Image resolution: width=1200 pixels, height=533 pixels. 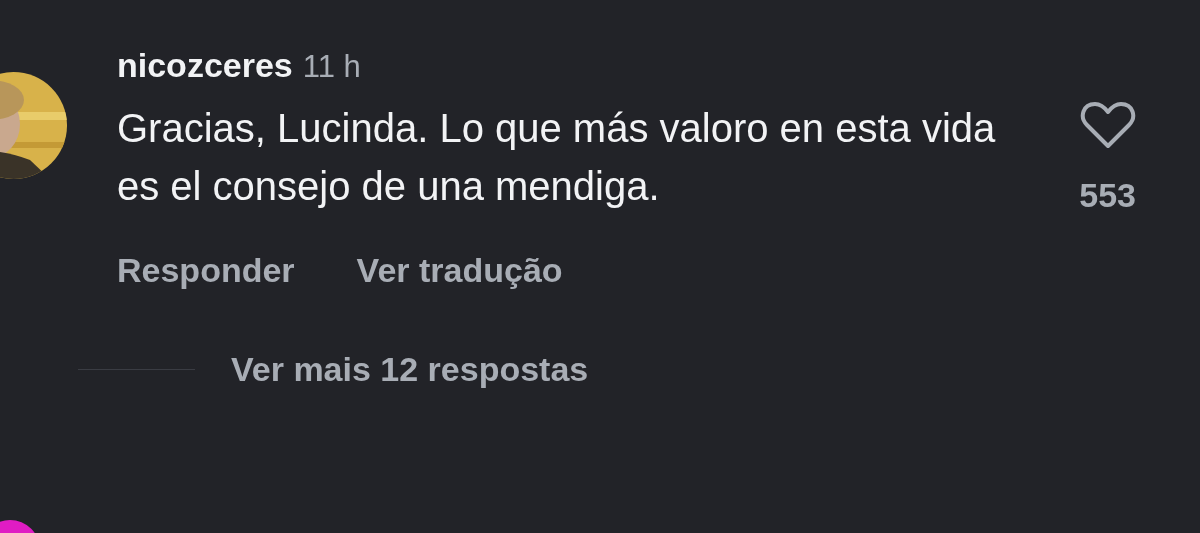 What do you see at coordinates (557, 157) in the screenshot?
I see `comment-text: Gracias, Lucinda. Lo que más valoro en esta vida es el consejo de una mendiga.` at bounding box center [557, 157].